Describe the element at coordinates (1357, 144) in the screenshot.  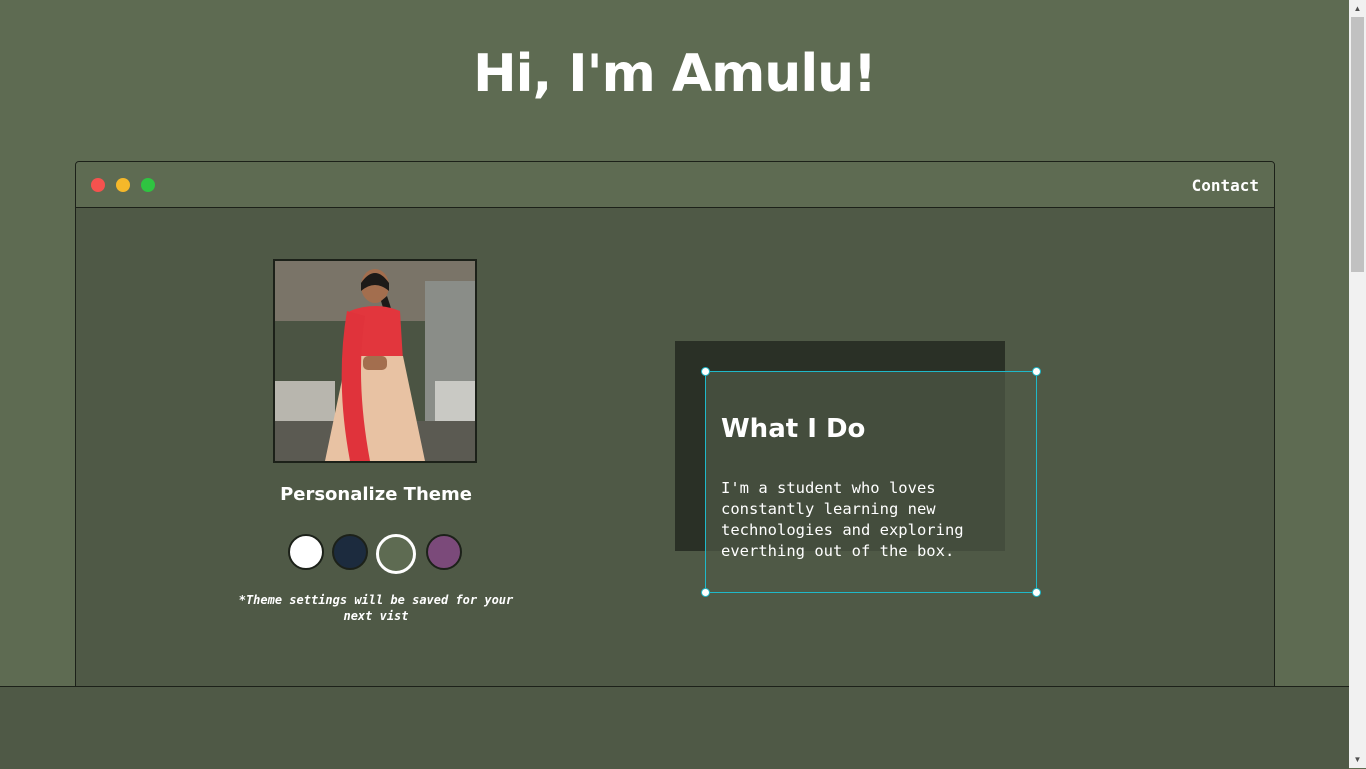
I see `scrollbar-thumb` at that location.